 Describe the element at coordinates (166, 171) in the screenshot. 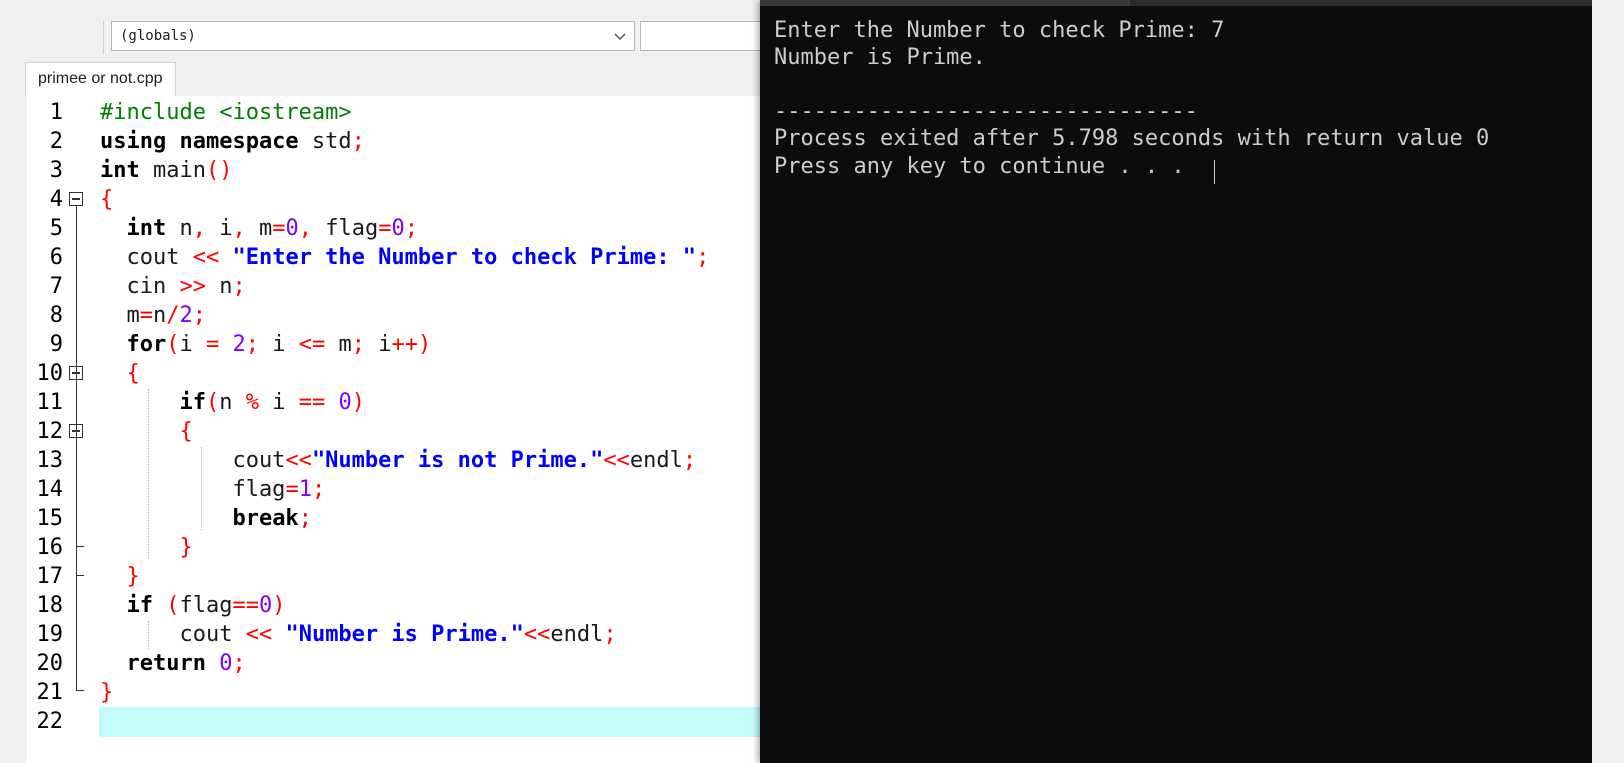

I see `code-text: int main()` at that location.